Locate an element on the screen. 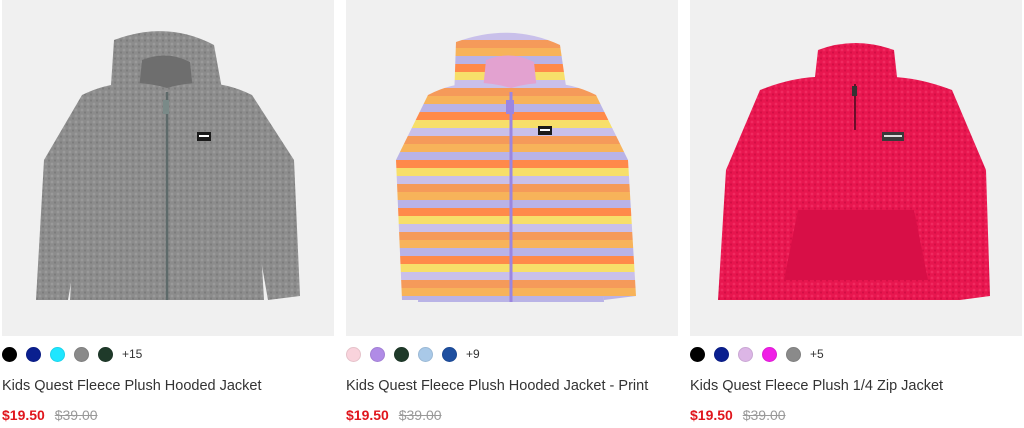 The image size is (1024, 428). product-title: Kids Quest Fleece Plush 1/4 Zip Jacket is located at coordinates (855, 386).